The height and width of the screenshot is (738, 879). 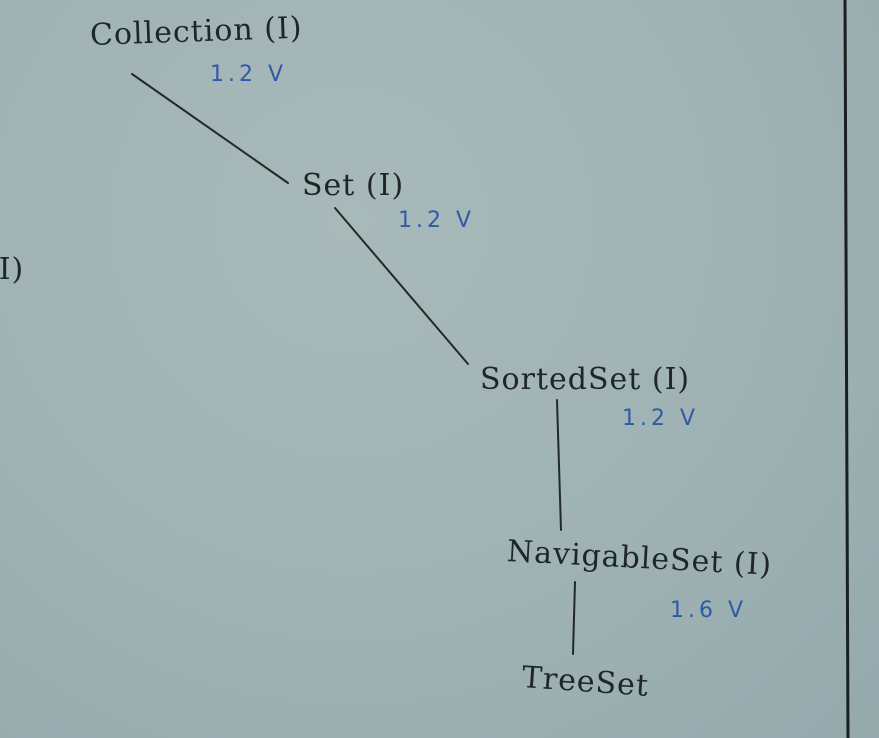 I want to click on edge-navigableset-treeset, so click(x=574, y=618).